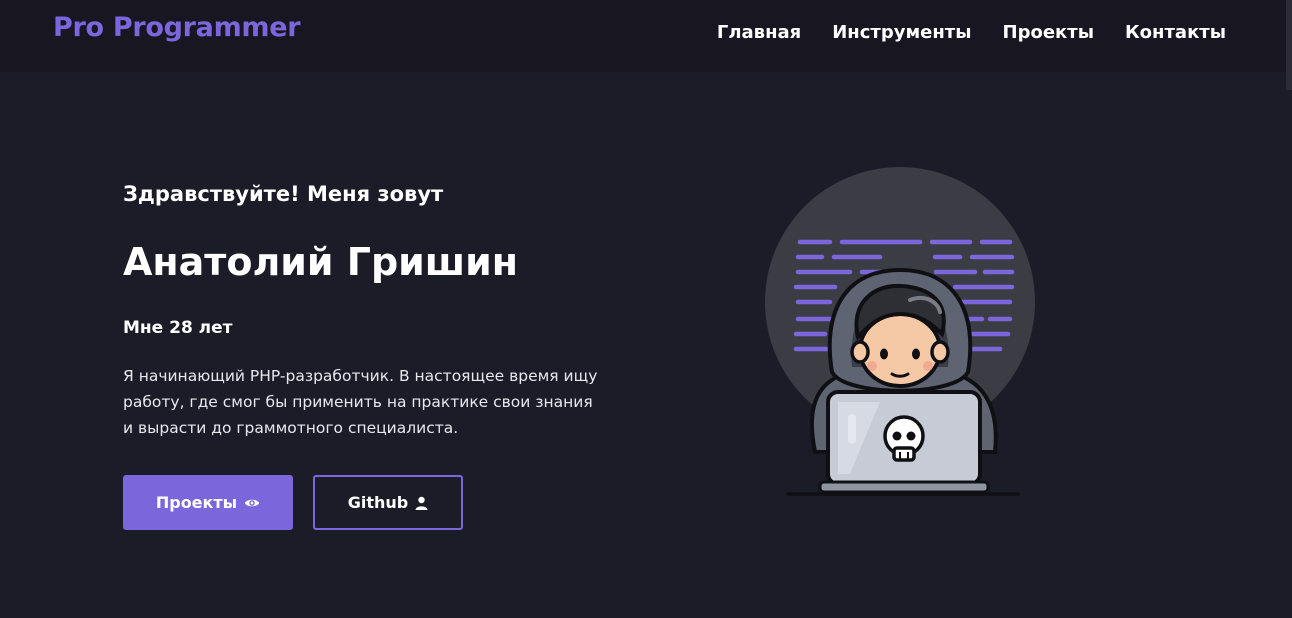 This screenshot has height=618, width=1292. Describe the element at coordinates (178, 328) in the screenshot. I see `hero-age: Мне 28 лет` at that location.